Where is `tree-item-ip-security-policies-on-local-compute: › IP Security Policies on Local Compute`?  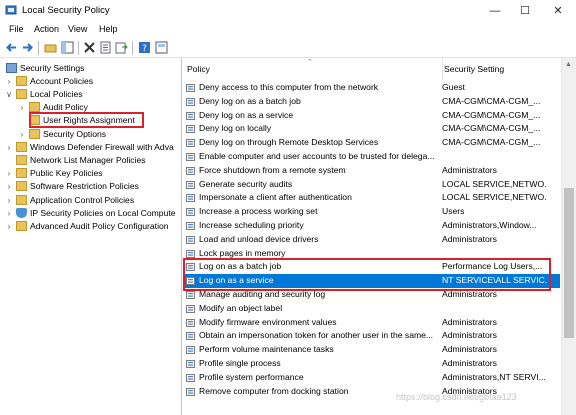
tree-item-ip-security-policies-on-local-compute: › IP Security Policies on Local Compute is located at coordinates (90, 213).